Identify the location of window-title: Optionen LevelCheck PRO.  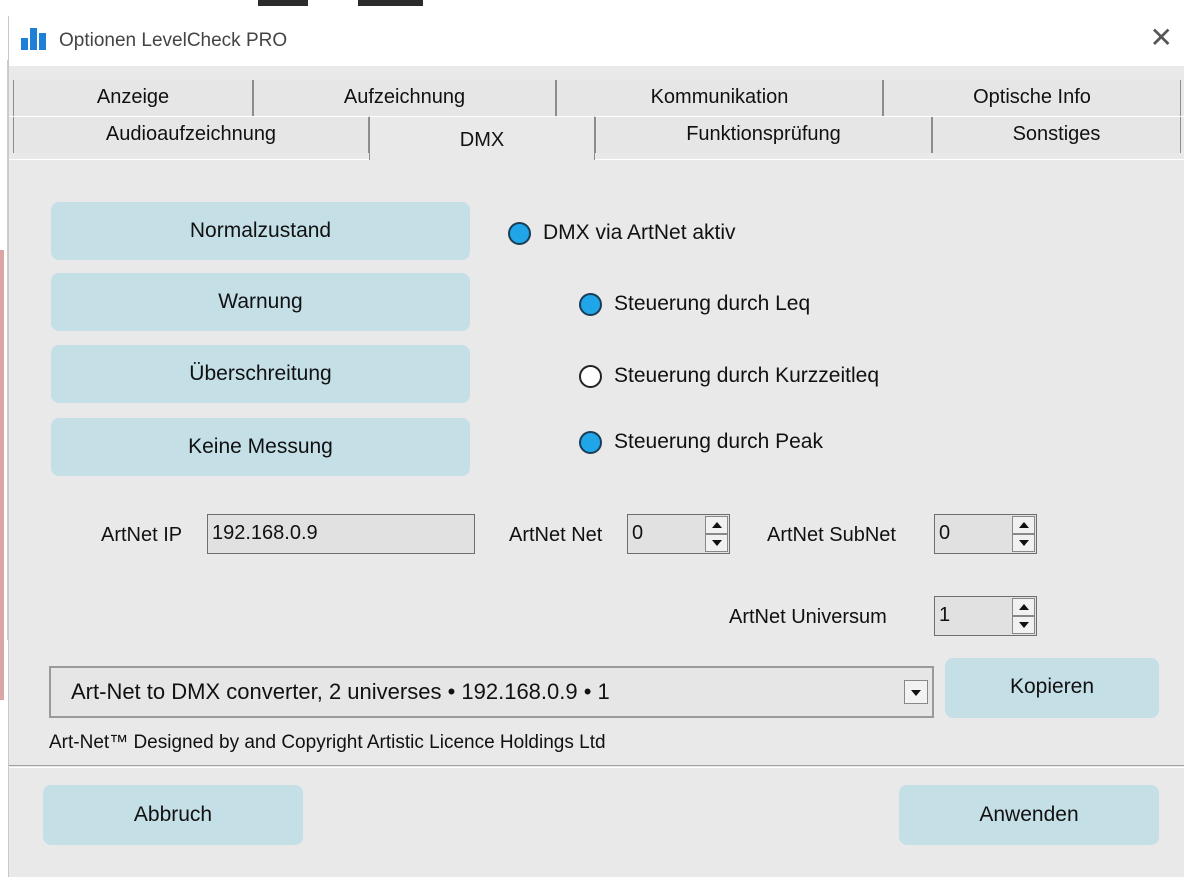
(173, 40).